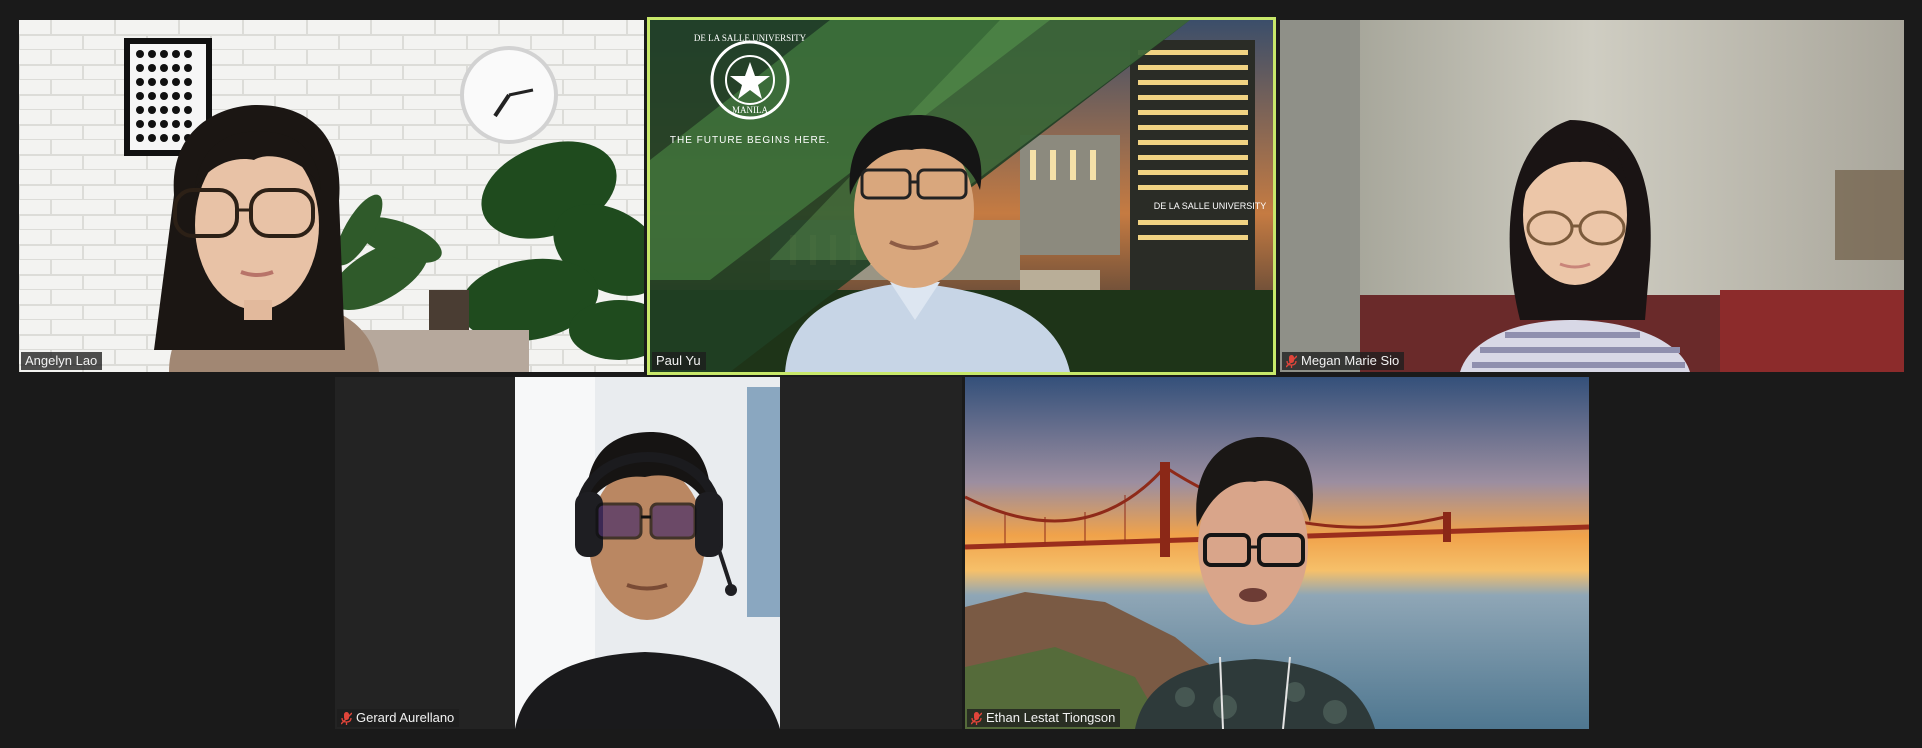 This screenshot has height=748, width=1922. What do you see at coordinates (1350, 360) in the screenshot?
I see `participant-name: Megan Marie Sio` at bounding box center [1350, 360].